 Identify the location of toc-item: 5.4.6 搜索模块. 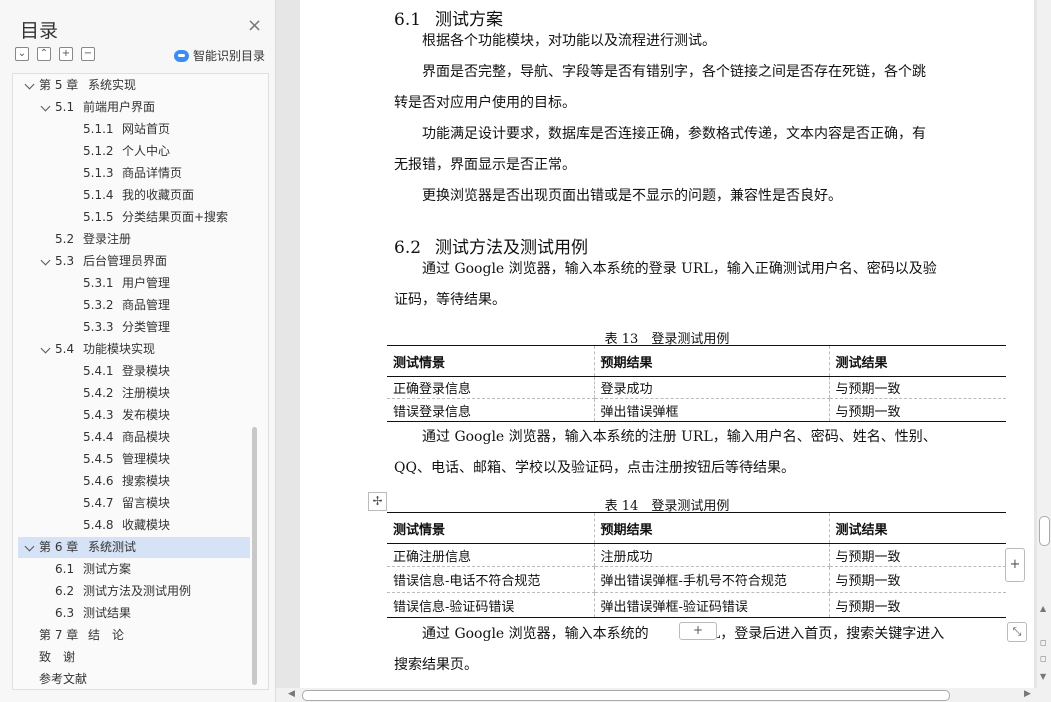
(134, 481).